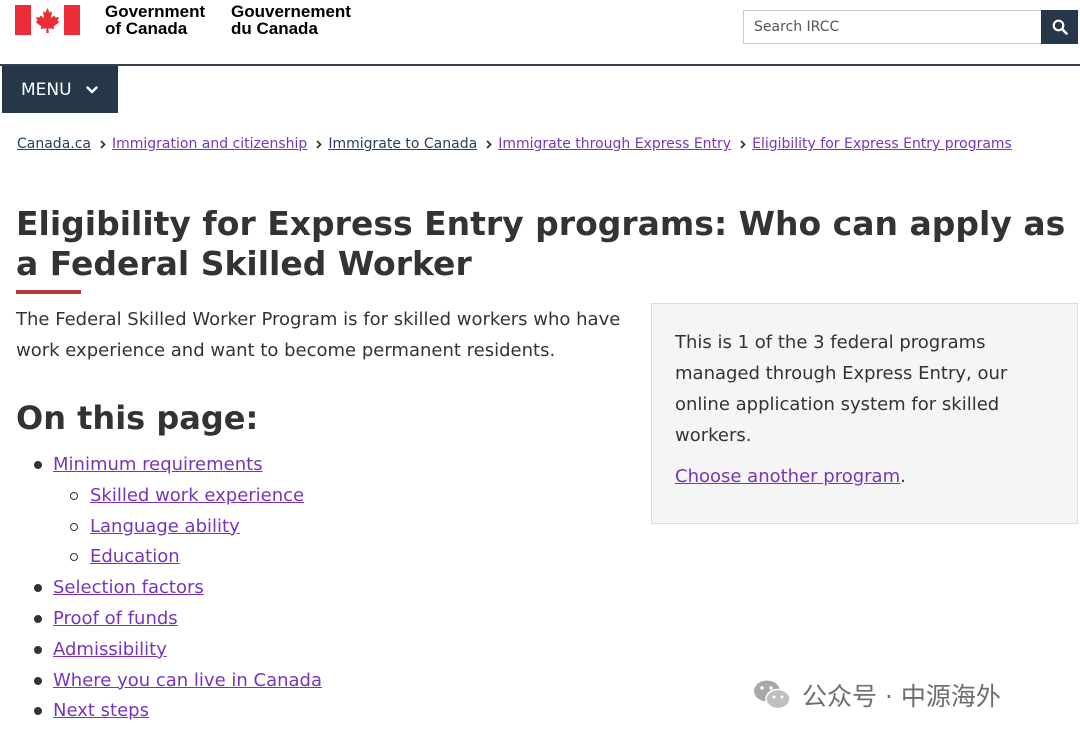 This screenshot has height=739, width=1080. What do you see at coordinates (101, 710) in the screenshot?
I see `toc-link-next-steps: Next steps` at bounding box center [101, 710].